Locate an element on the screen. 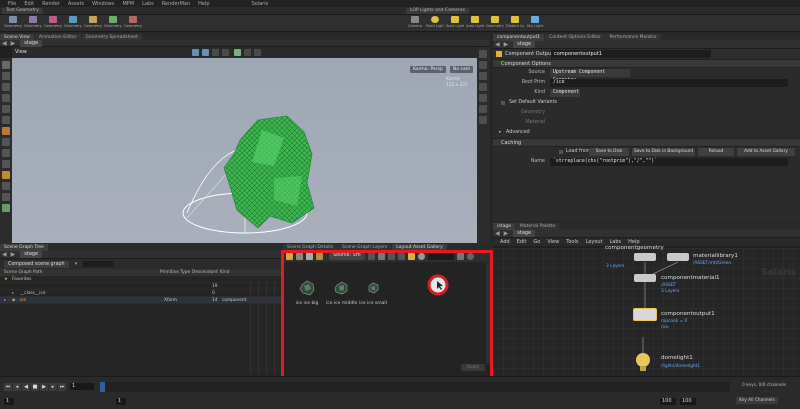 The width and height of the screenshot is (800, 409). shelf-point-light: Point Light is located at coordinates (435, 23).